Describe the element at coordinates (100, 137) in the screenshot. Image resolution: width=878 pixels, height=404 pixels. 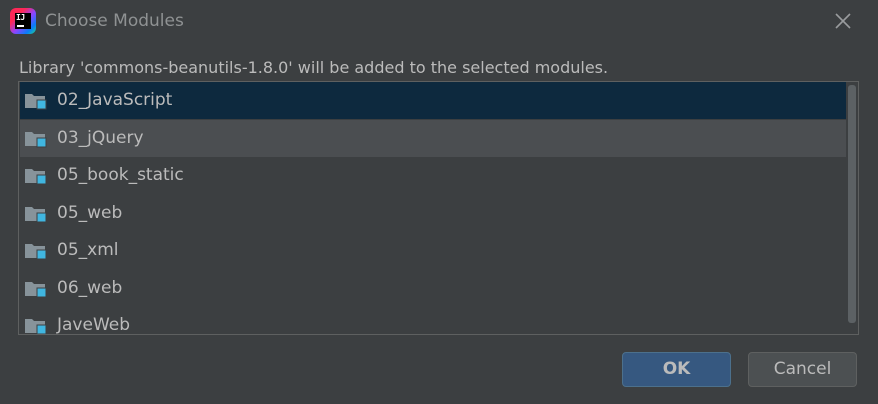
I see `module-label: 03_jQuery` at that location.